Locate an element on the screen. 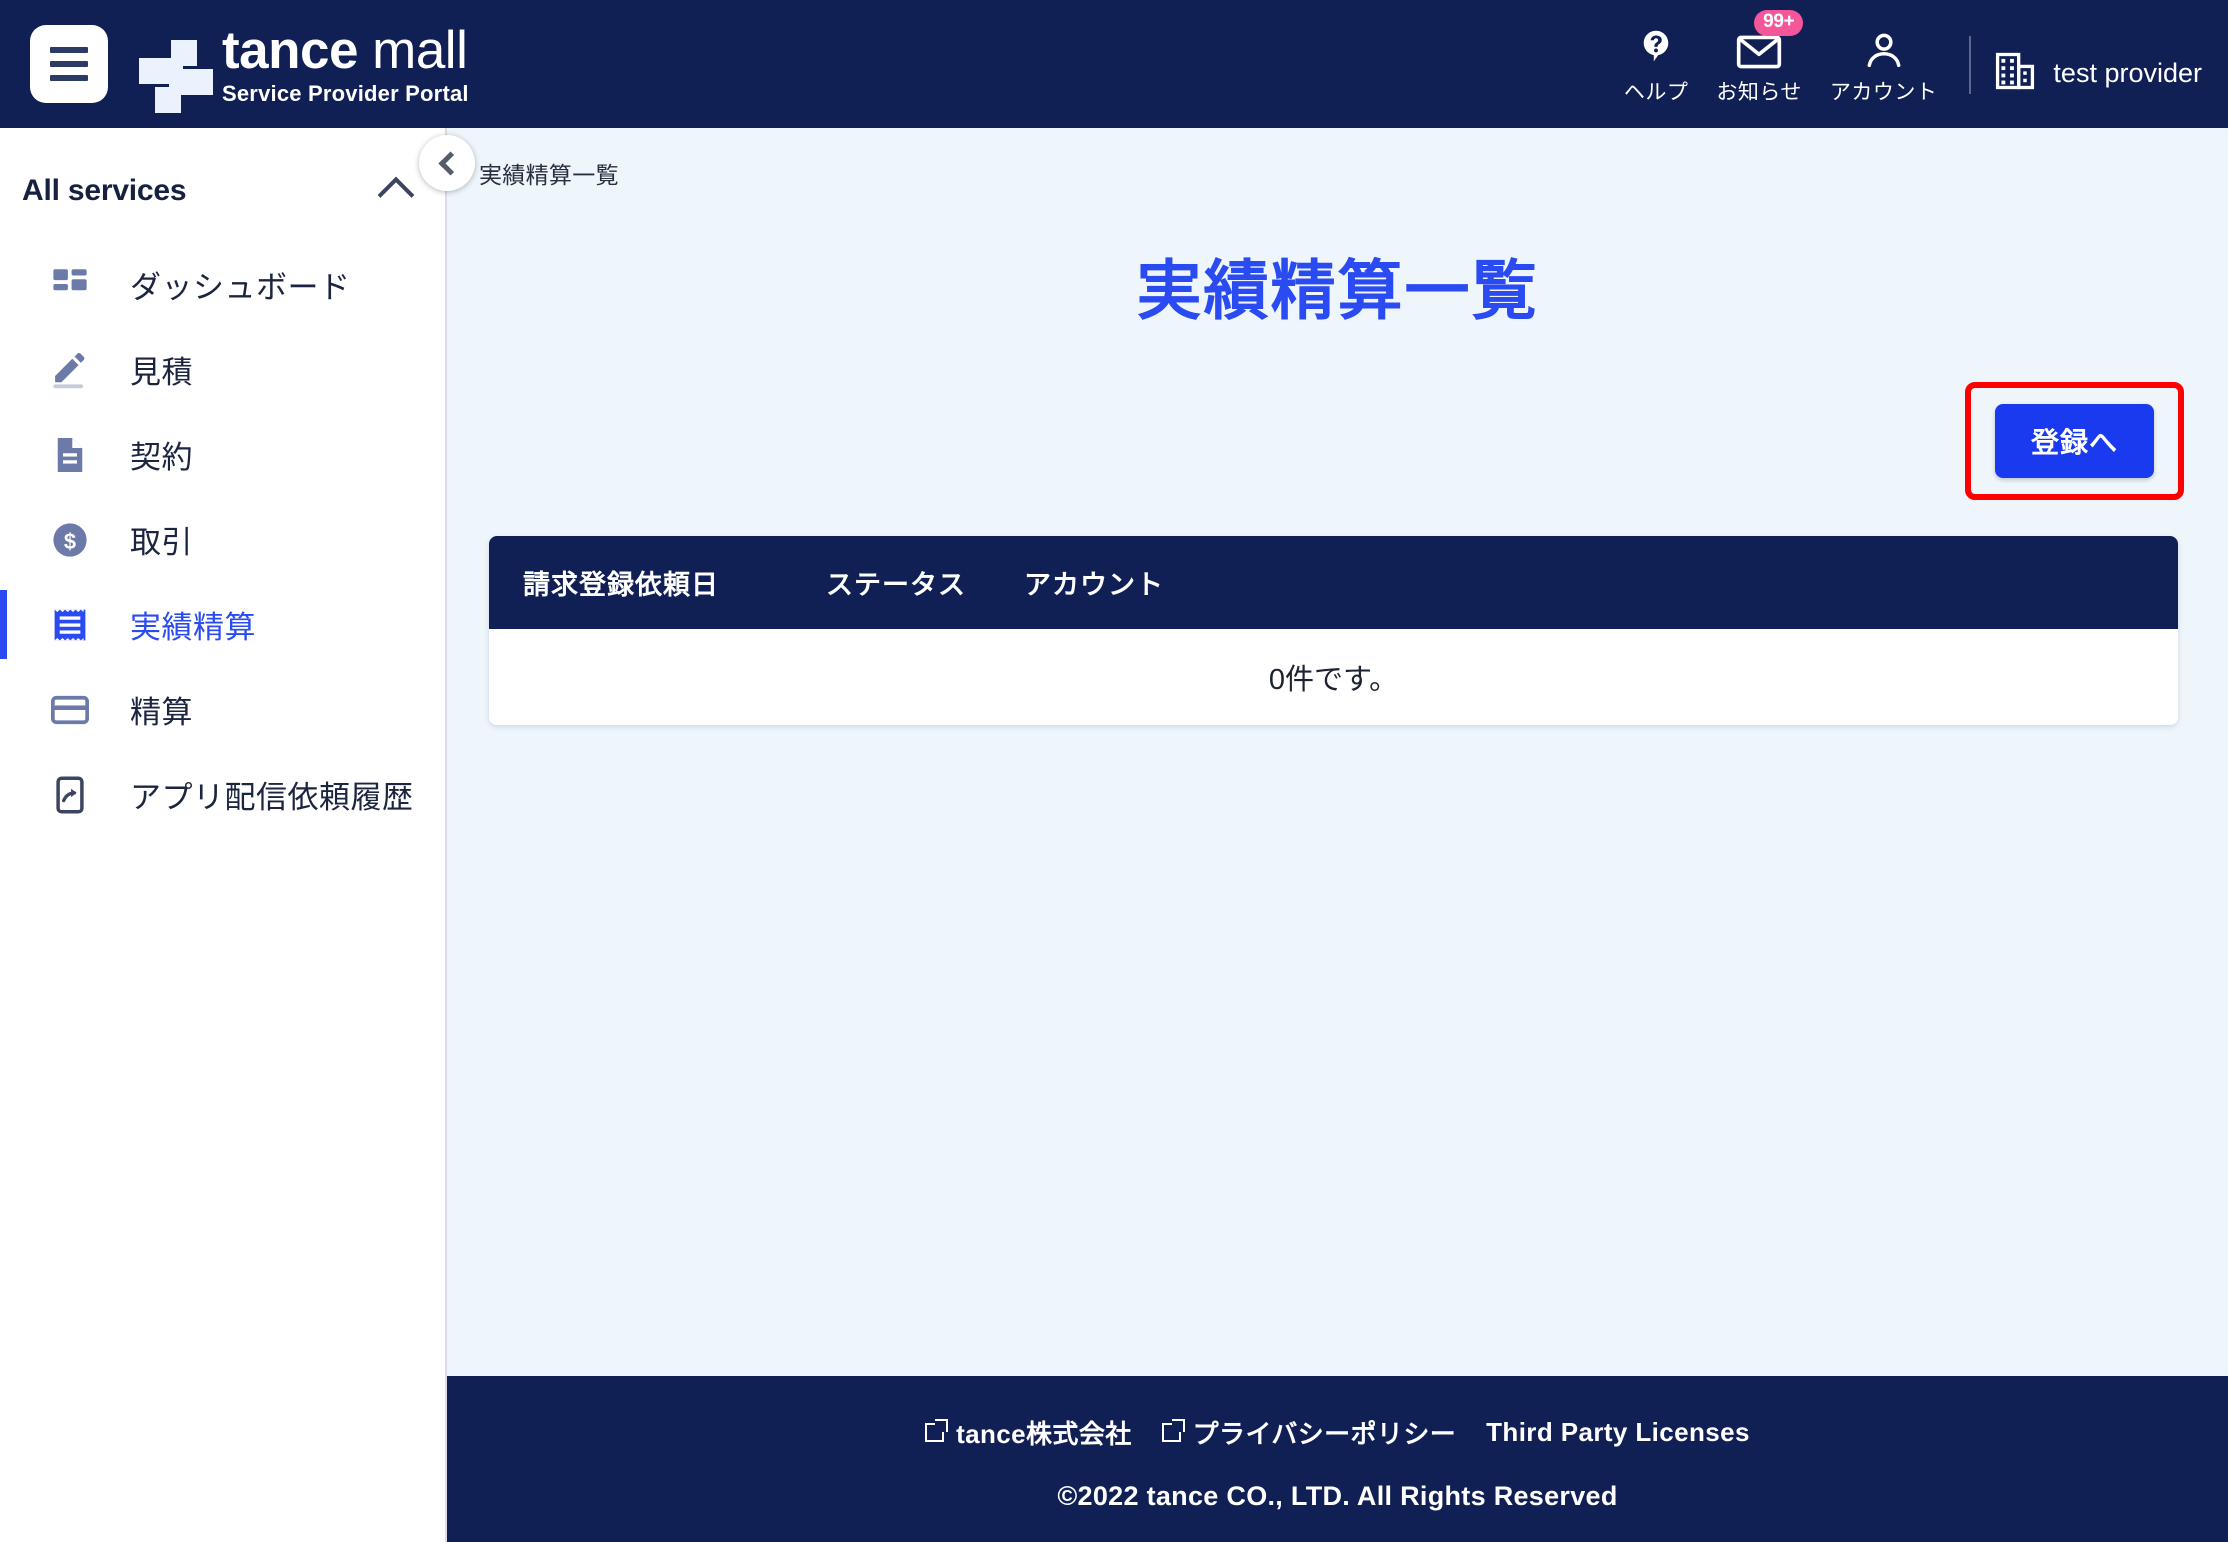  footer-link-label: tance株式会社 is located at coordinates (1044, 1434).